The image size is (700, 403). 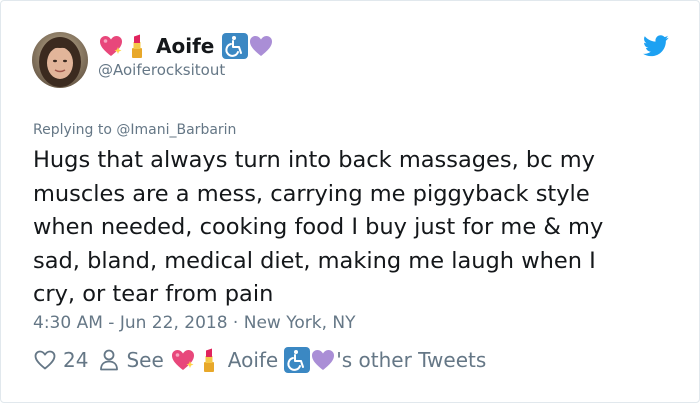 I want to click on like-count: 24, so click(x=76, y=360).